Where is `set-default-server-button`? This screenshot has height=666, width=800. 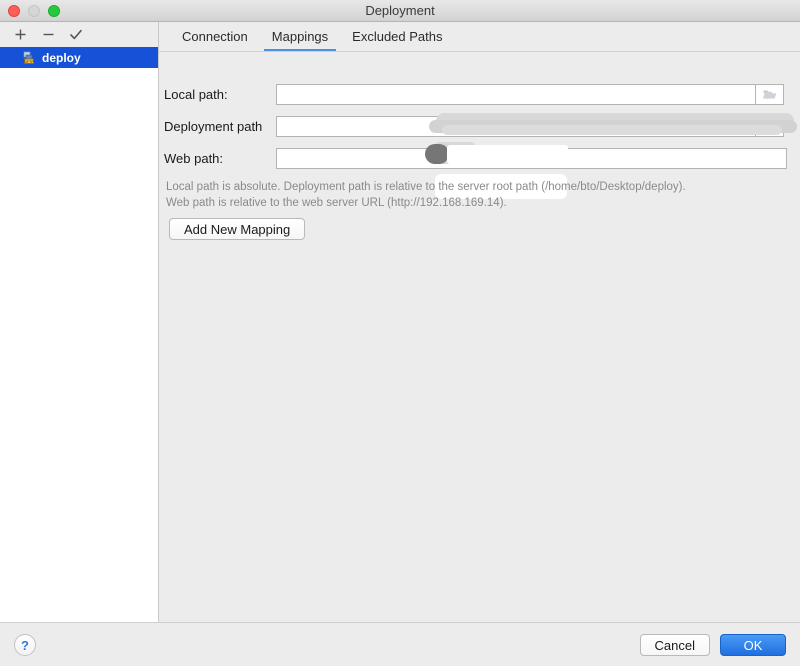
set-default-server-button is located at coordinates (76, 35).